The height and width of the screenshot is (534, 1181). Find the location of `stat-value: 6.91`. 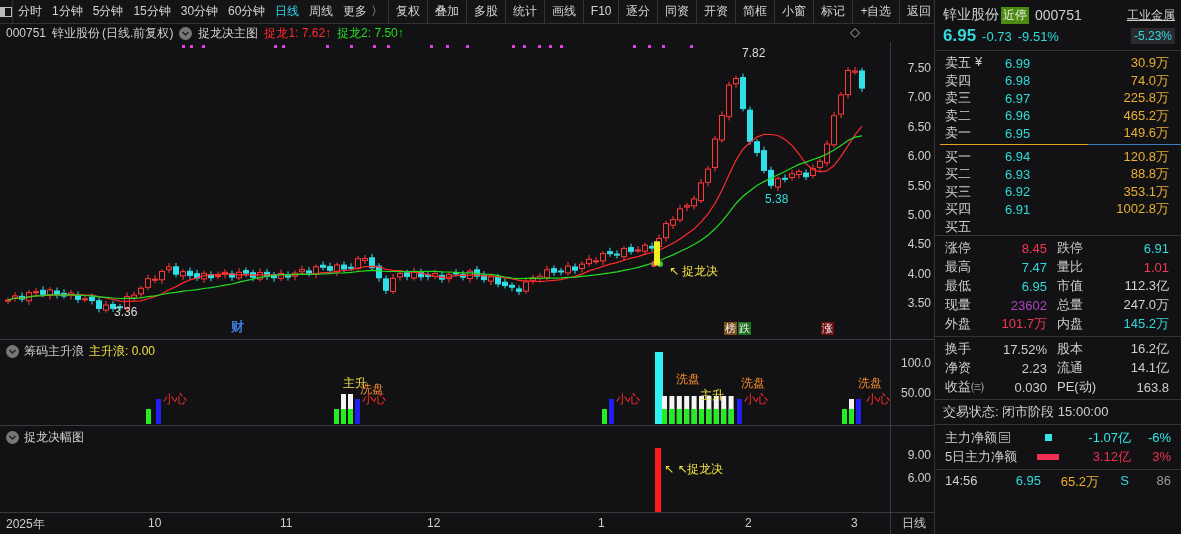

stat-value: 6.91 is located at coordinates (1156, 248).